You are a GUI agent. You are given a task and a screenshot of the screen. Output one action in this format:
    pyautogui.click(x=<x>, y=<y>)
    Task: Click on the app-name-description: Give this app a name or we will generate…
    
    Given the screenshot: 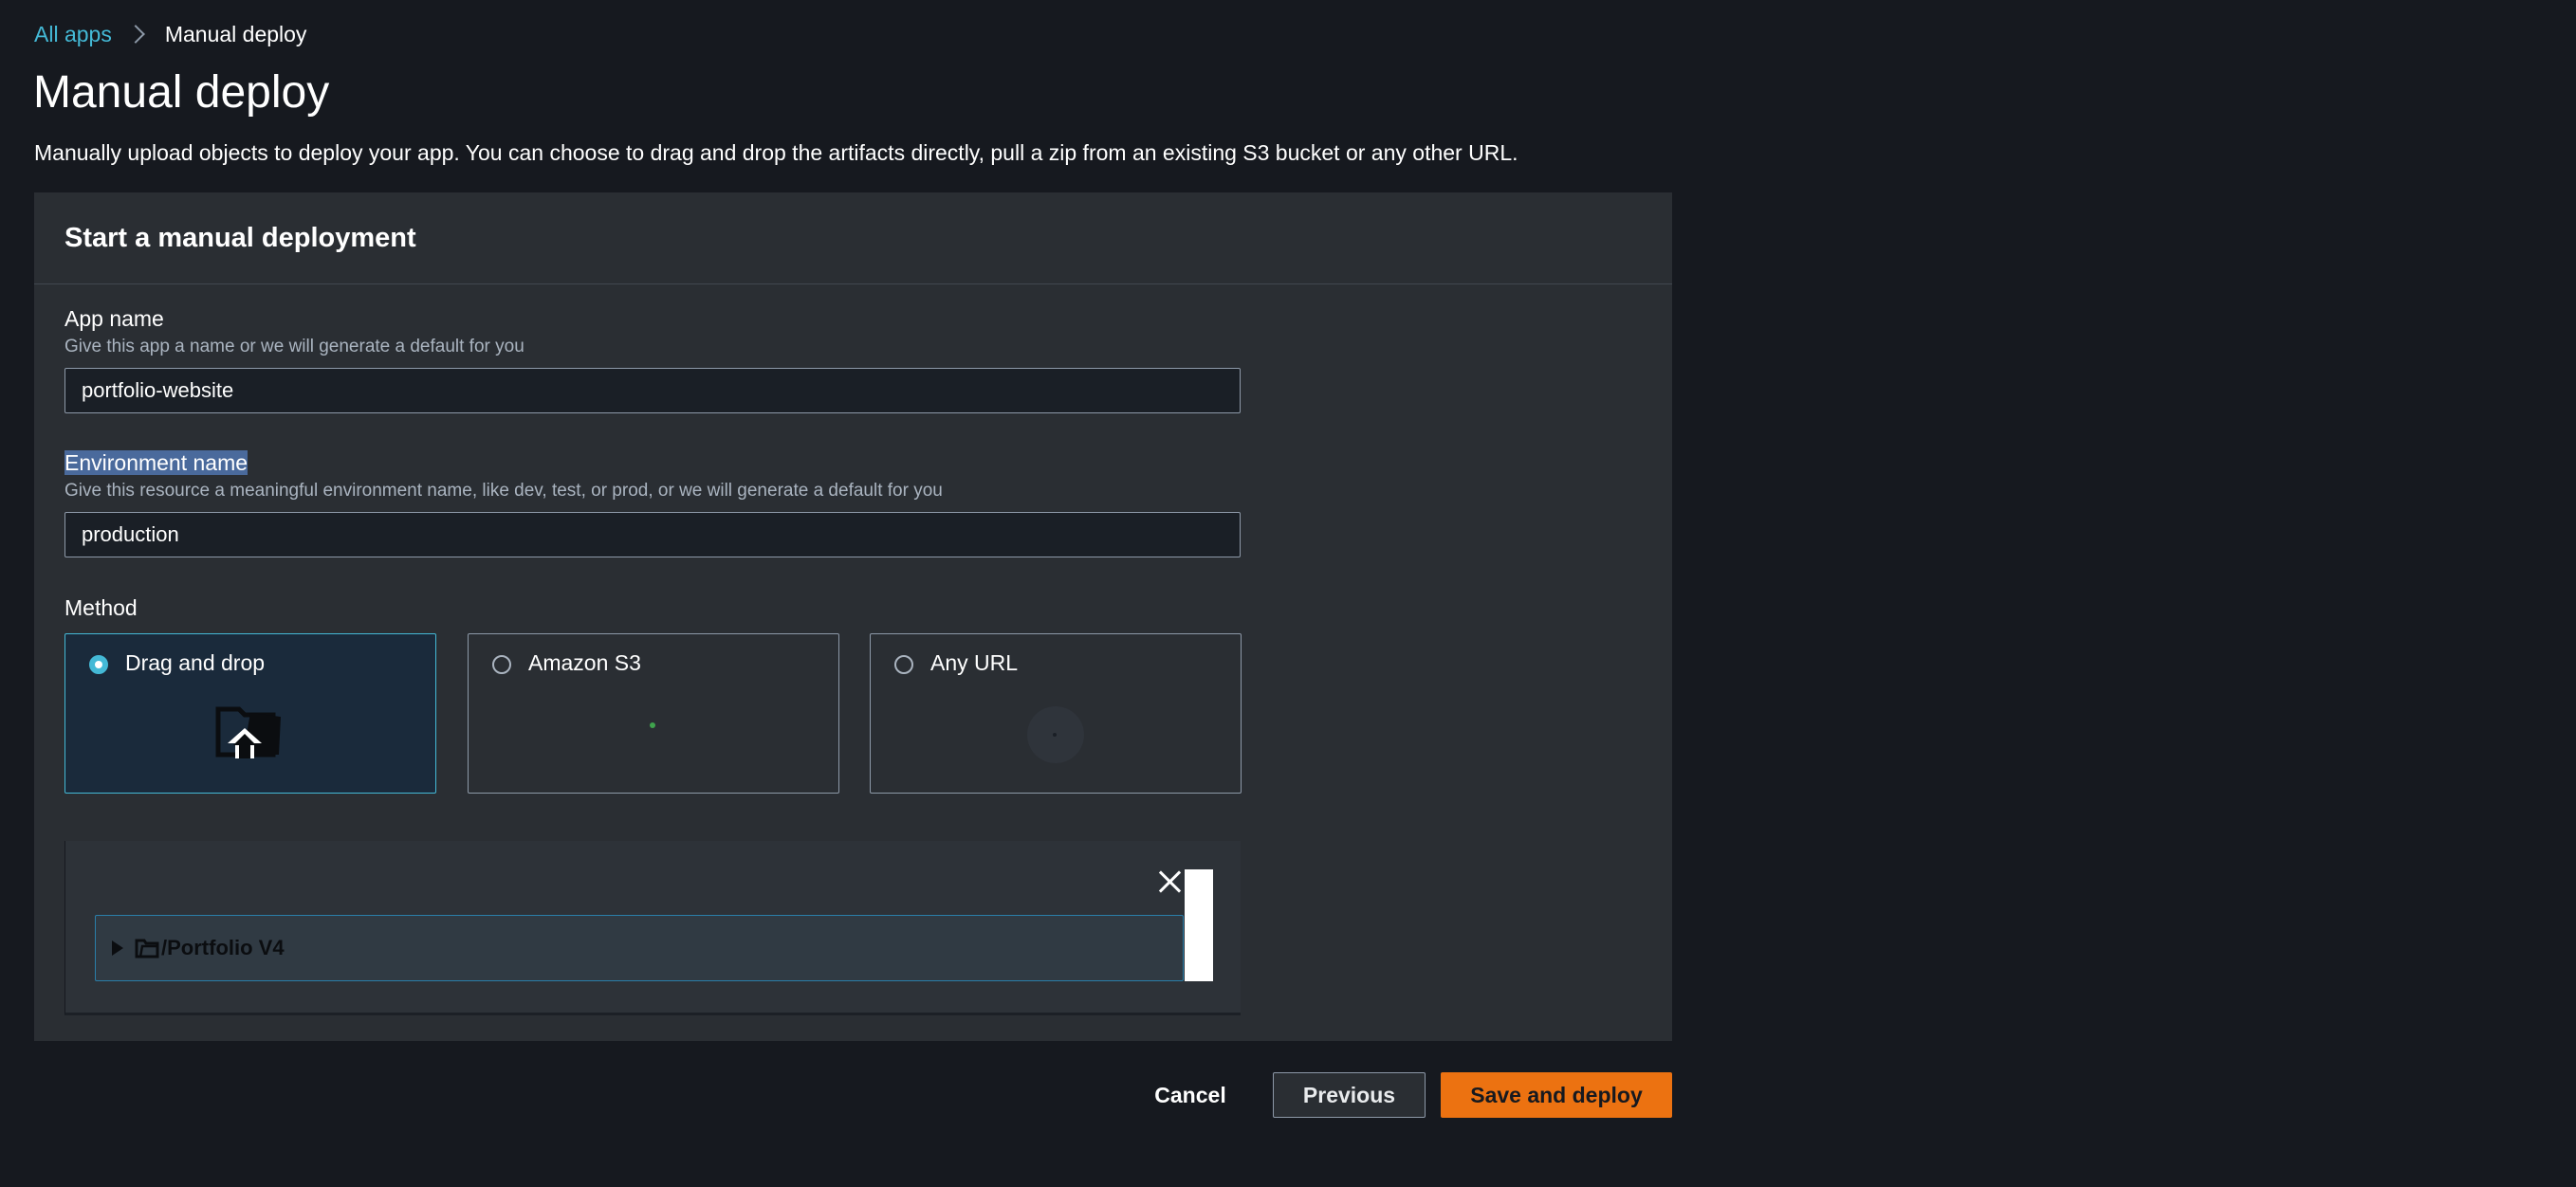 What is the action you would take?
    pyautogui.click(x=294, y=346)
    